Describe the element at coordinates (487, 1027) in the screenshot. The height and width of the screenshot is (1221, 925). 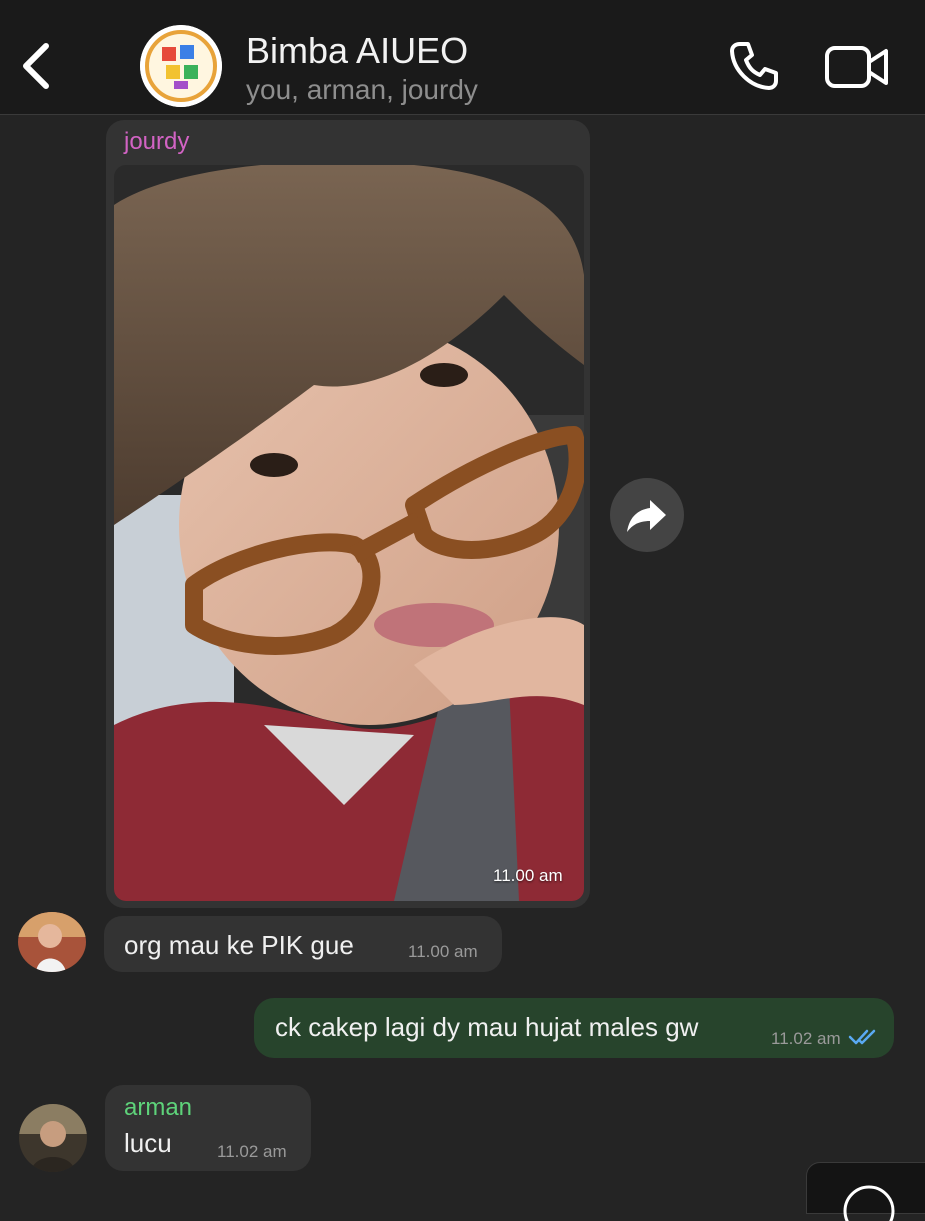
I see `message-text: ck cakep lagi dy mau hujat males gw` at that location.